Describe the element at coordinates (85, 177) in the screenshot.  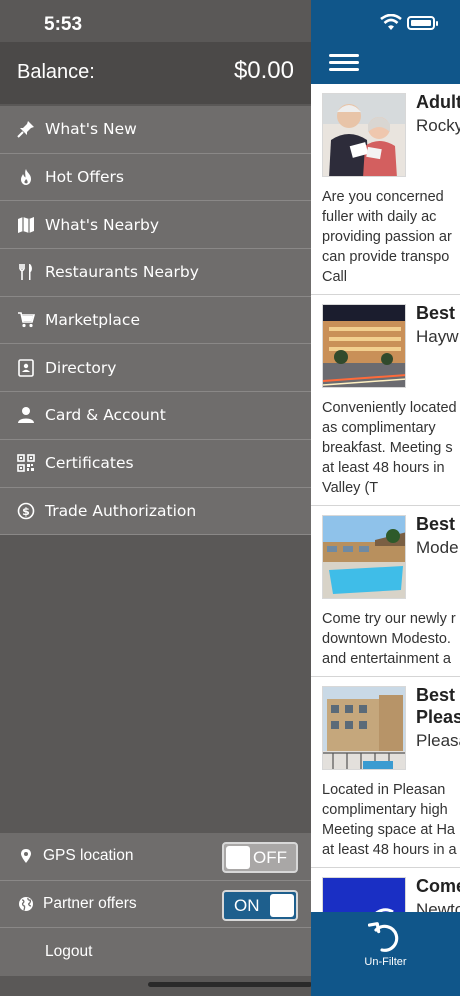
I see `menu-label: Hot Offers` at that location.